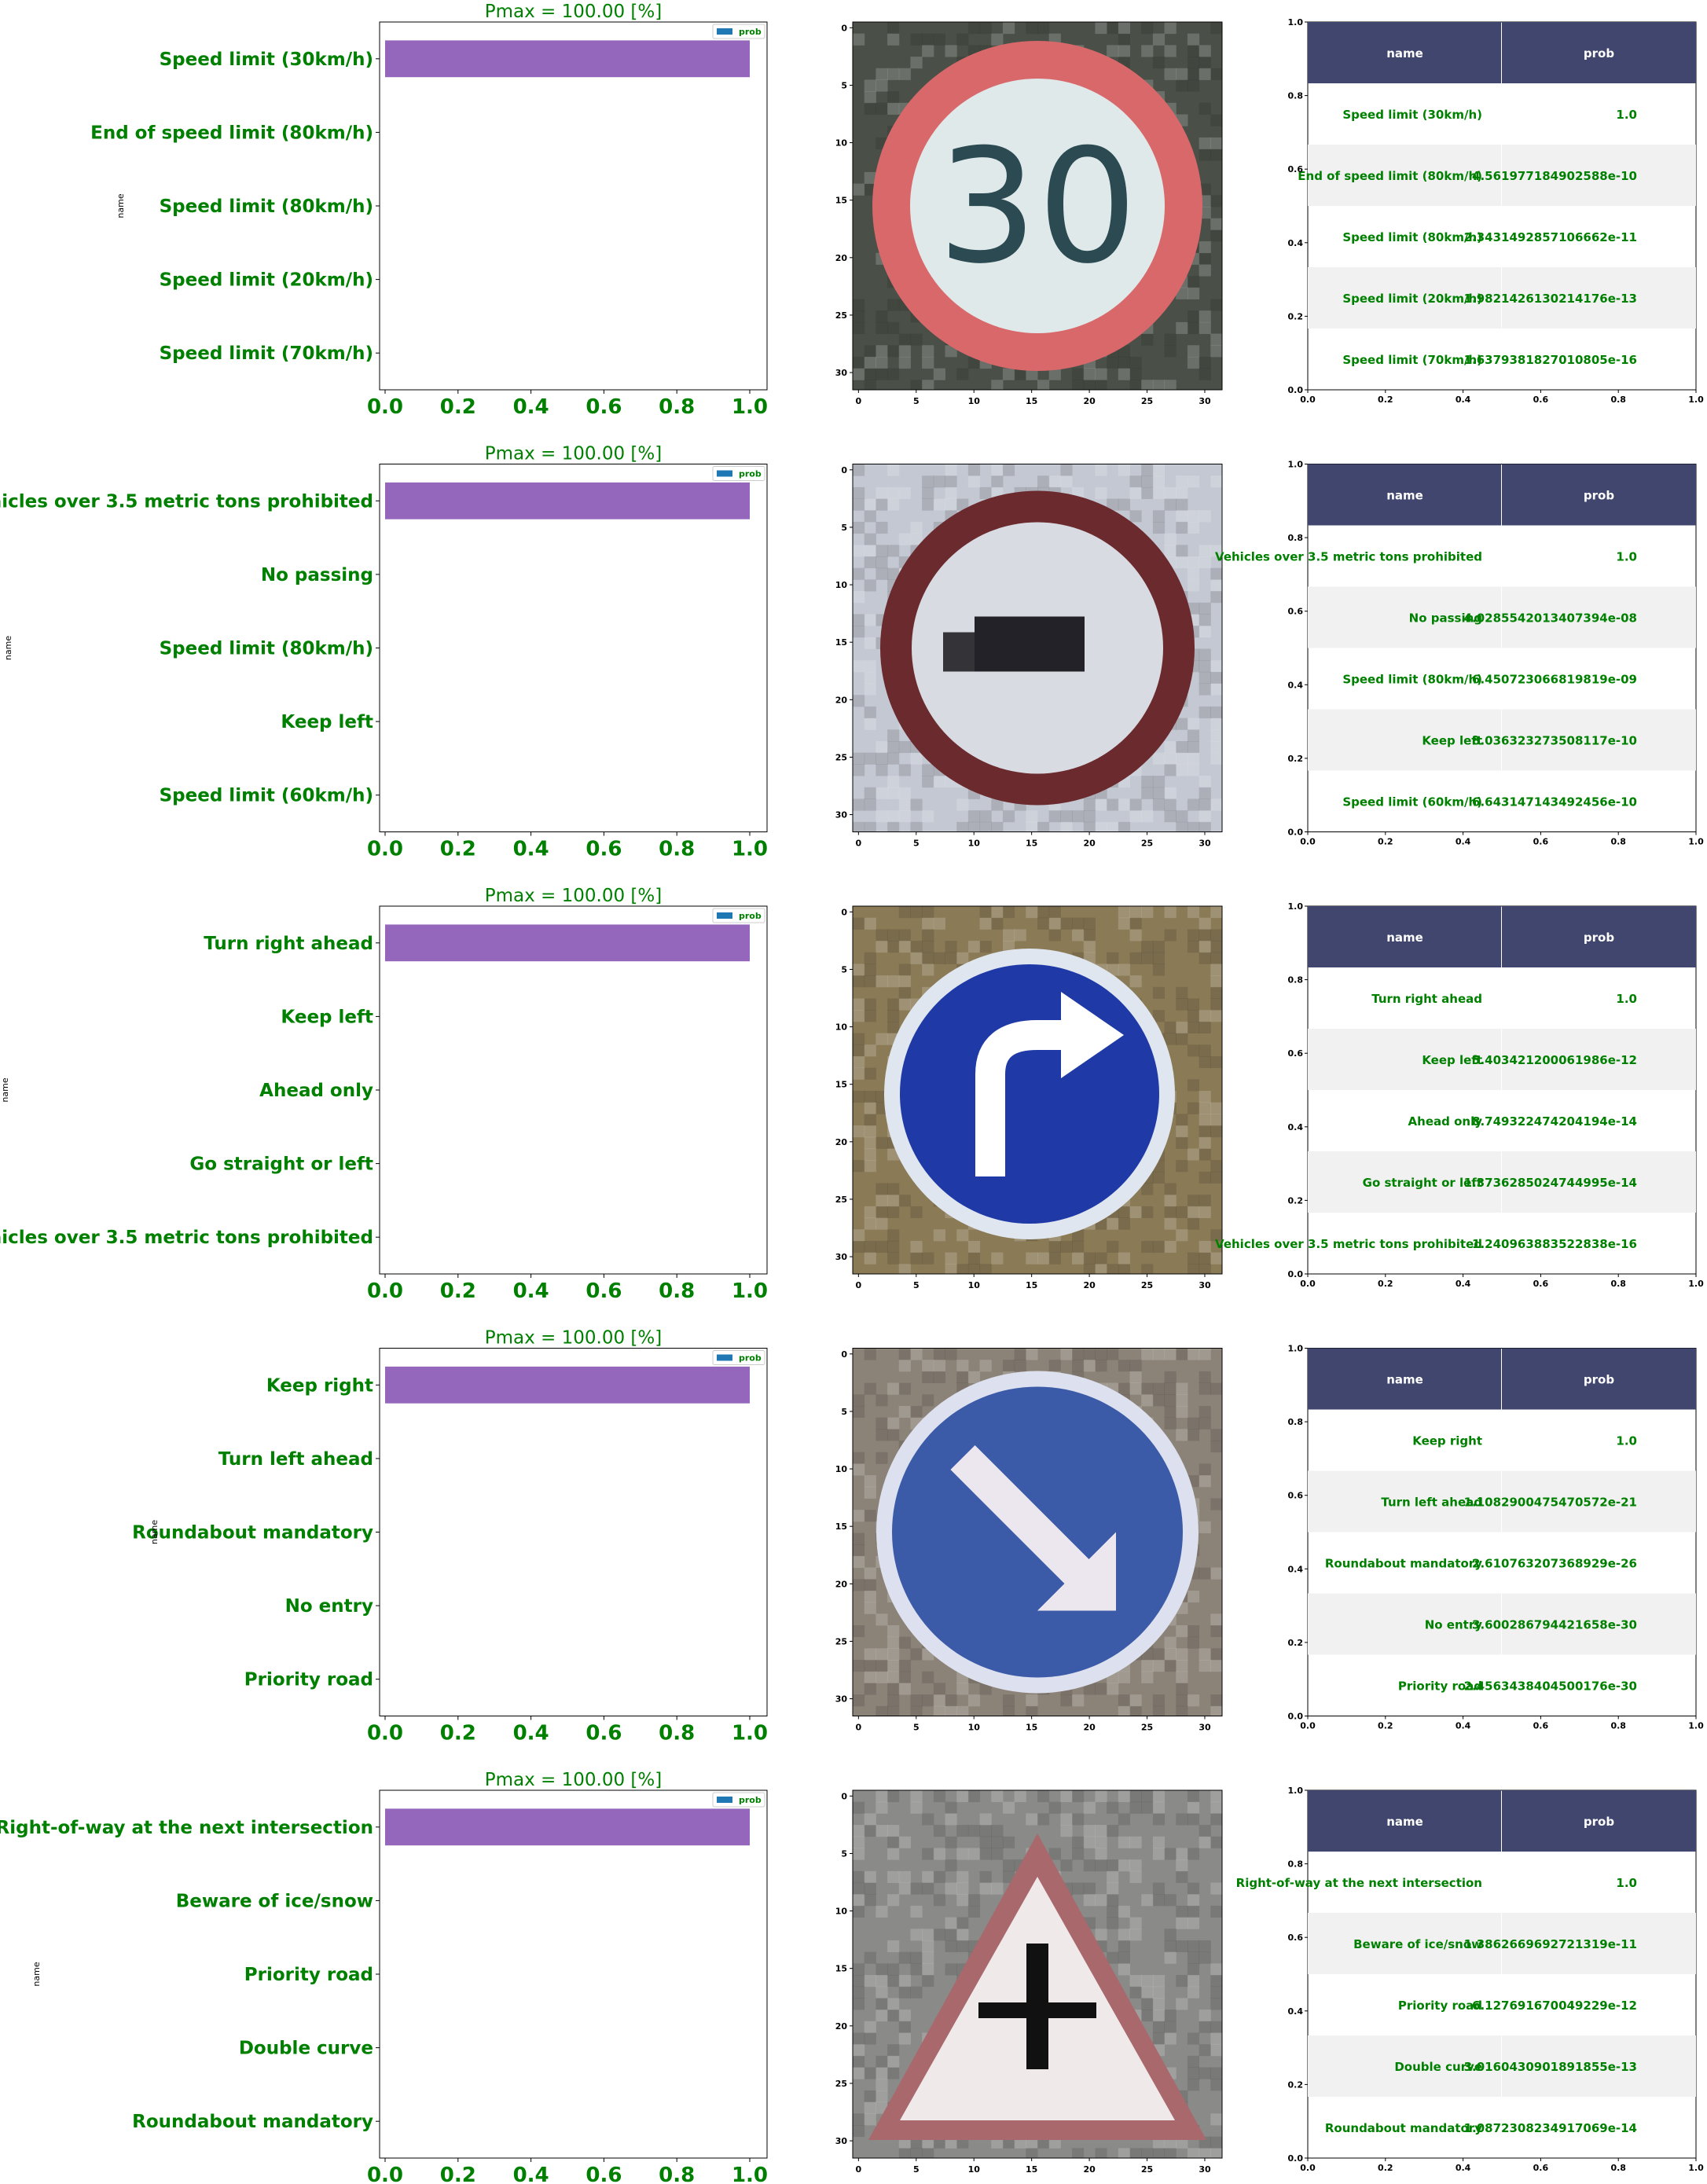 Image resolution: width=1707 pixels, height=2184 pixels. What do you see at coordinates (1296, 906) in the screenshot?
I see `y-tick-label: 1.0` at bounding box center [1296, 906].